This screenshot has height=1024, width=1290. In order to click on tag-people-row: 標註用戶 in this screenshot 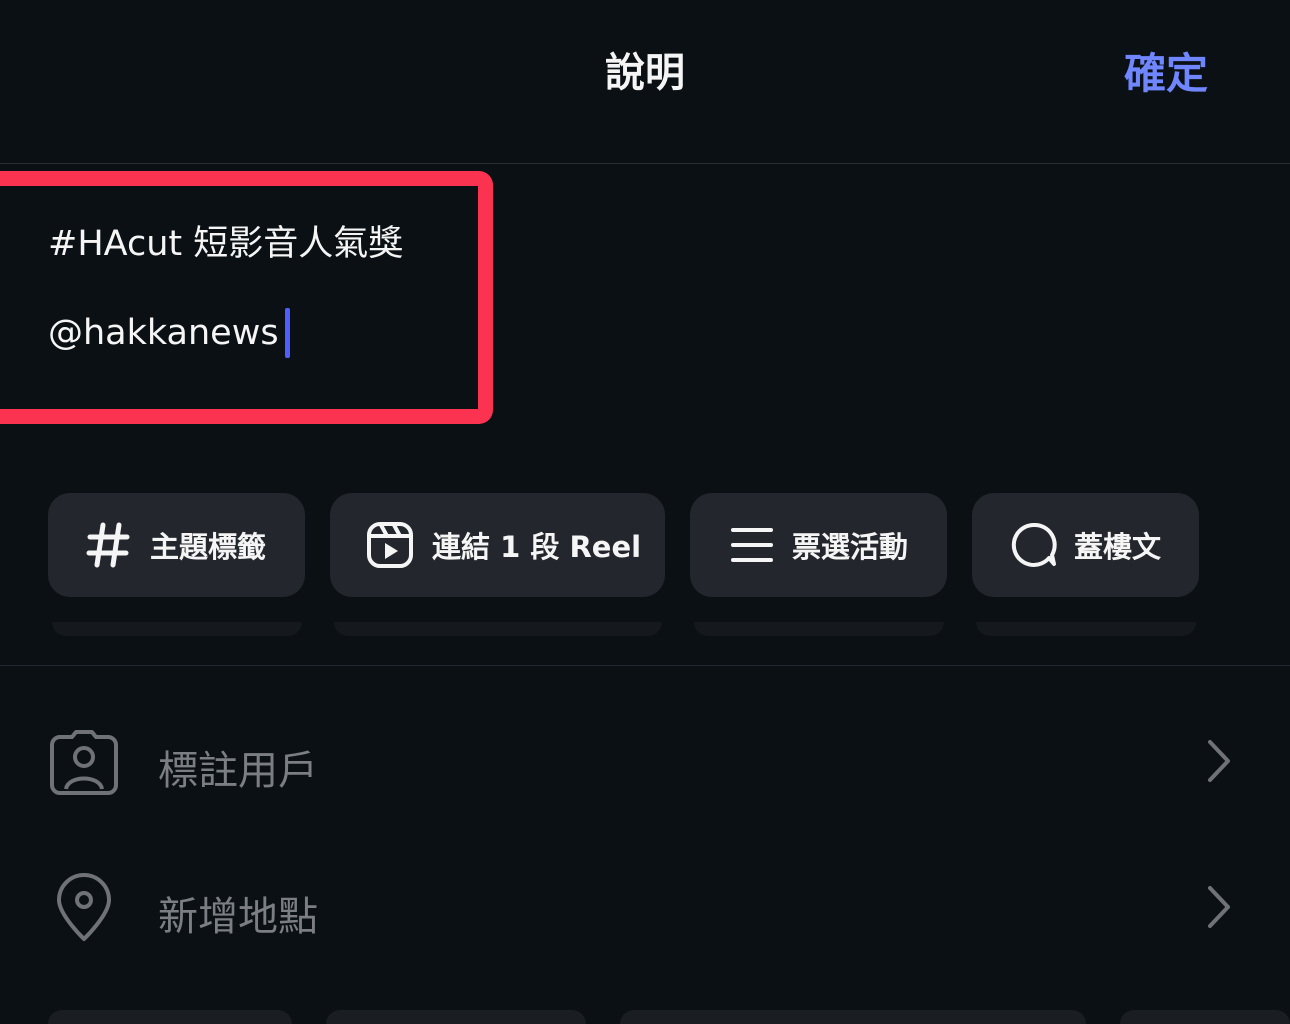, I will do `click(645, 762)`.